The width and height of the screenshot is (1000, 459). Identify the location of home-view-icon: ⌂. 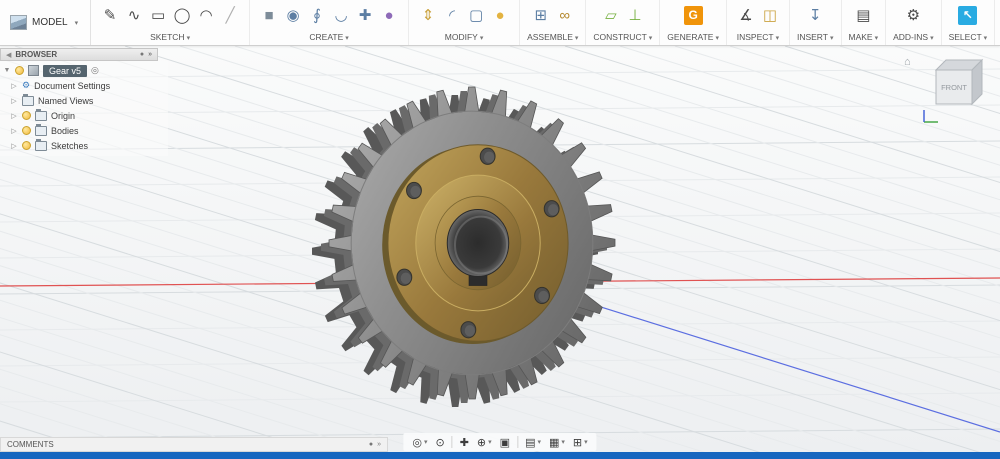
(907, 62).